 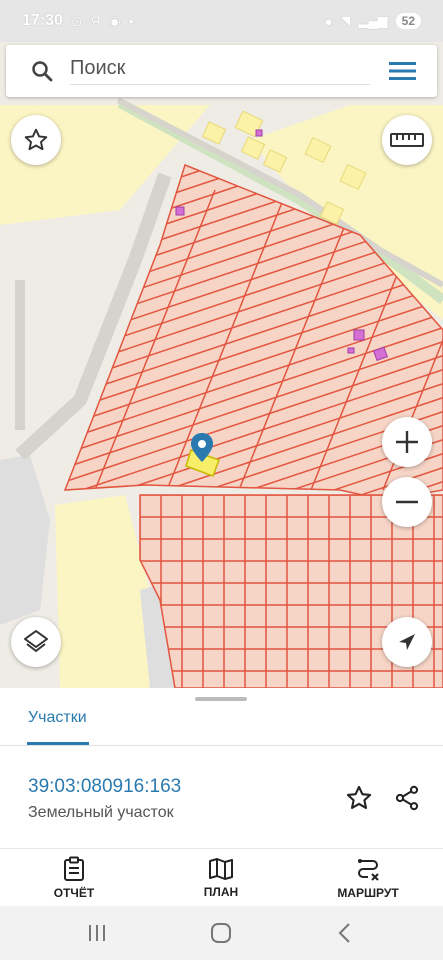 I want to click on save-parcel-button, so click(x=359, y=798).